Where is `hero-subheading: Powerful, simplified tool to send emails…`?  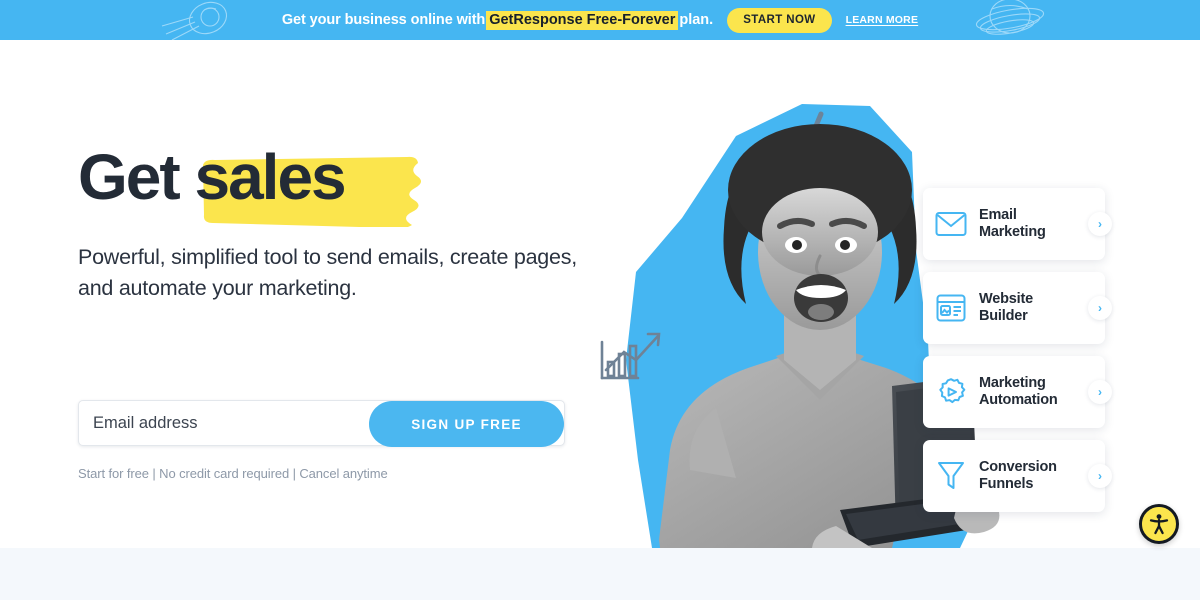
hero-subheading: Powerful, simplified tool to send emails… is located at coordinates (327, 272).